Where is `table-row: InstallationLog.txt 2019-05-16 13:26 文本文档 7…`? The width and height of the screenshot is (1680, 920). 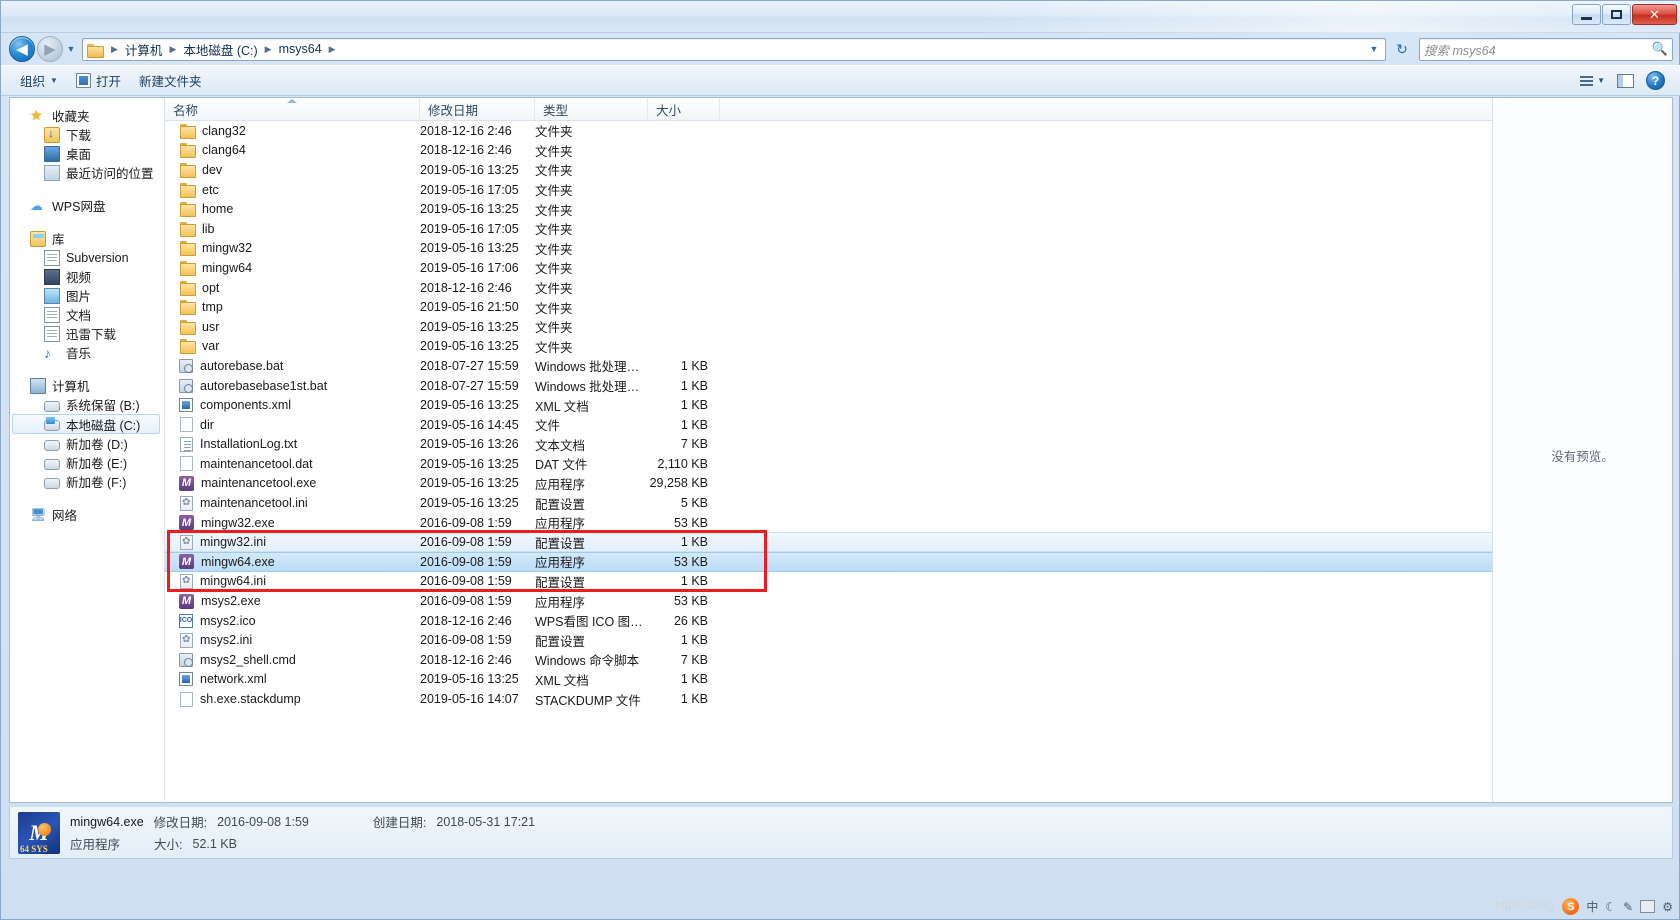 table-row: InstallationLog.txt 2019-05-16 13:26 文本文档 7… is located at coordinates (828, 445).